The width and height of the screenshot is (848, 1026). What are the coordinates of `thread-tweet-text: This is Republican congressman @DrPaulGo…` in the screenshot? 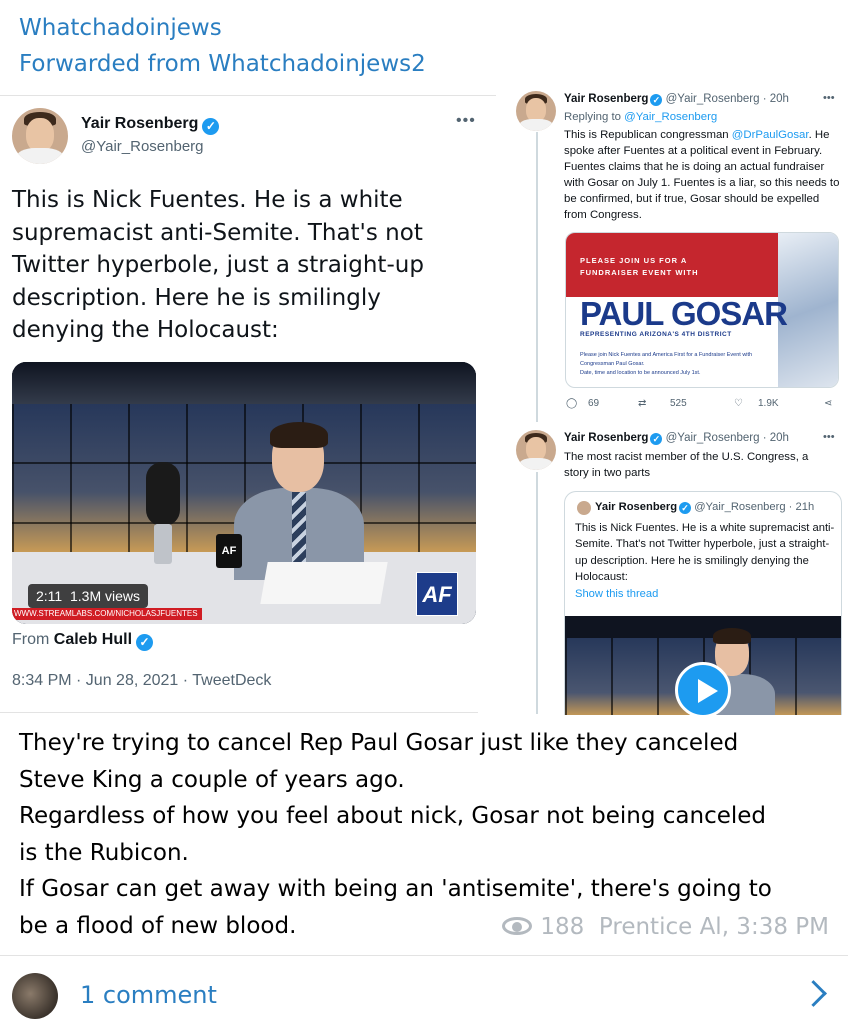 It's located at (702, 175).